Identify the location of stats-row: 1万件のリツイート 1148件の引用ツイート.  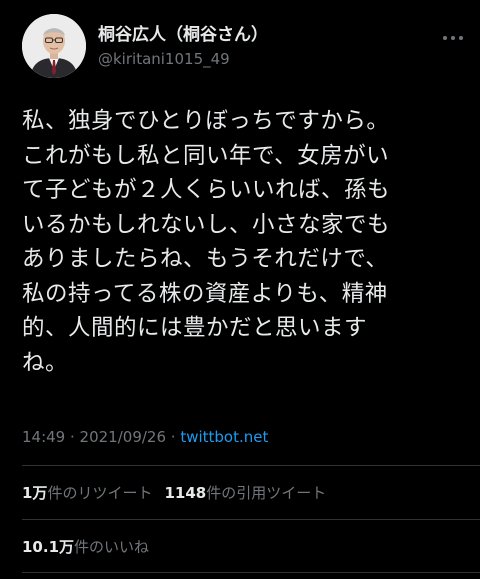
(180, 492).